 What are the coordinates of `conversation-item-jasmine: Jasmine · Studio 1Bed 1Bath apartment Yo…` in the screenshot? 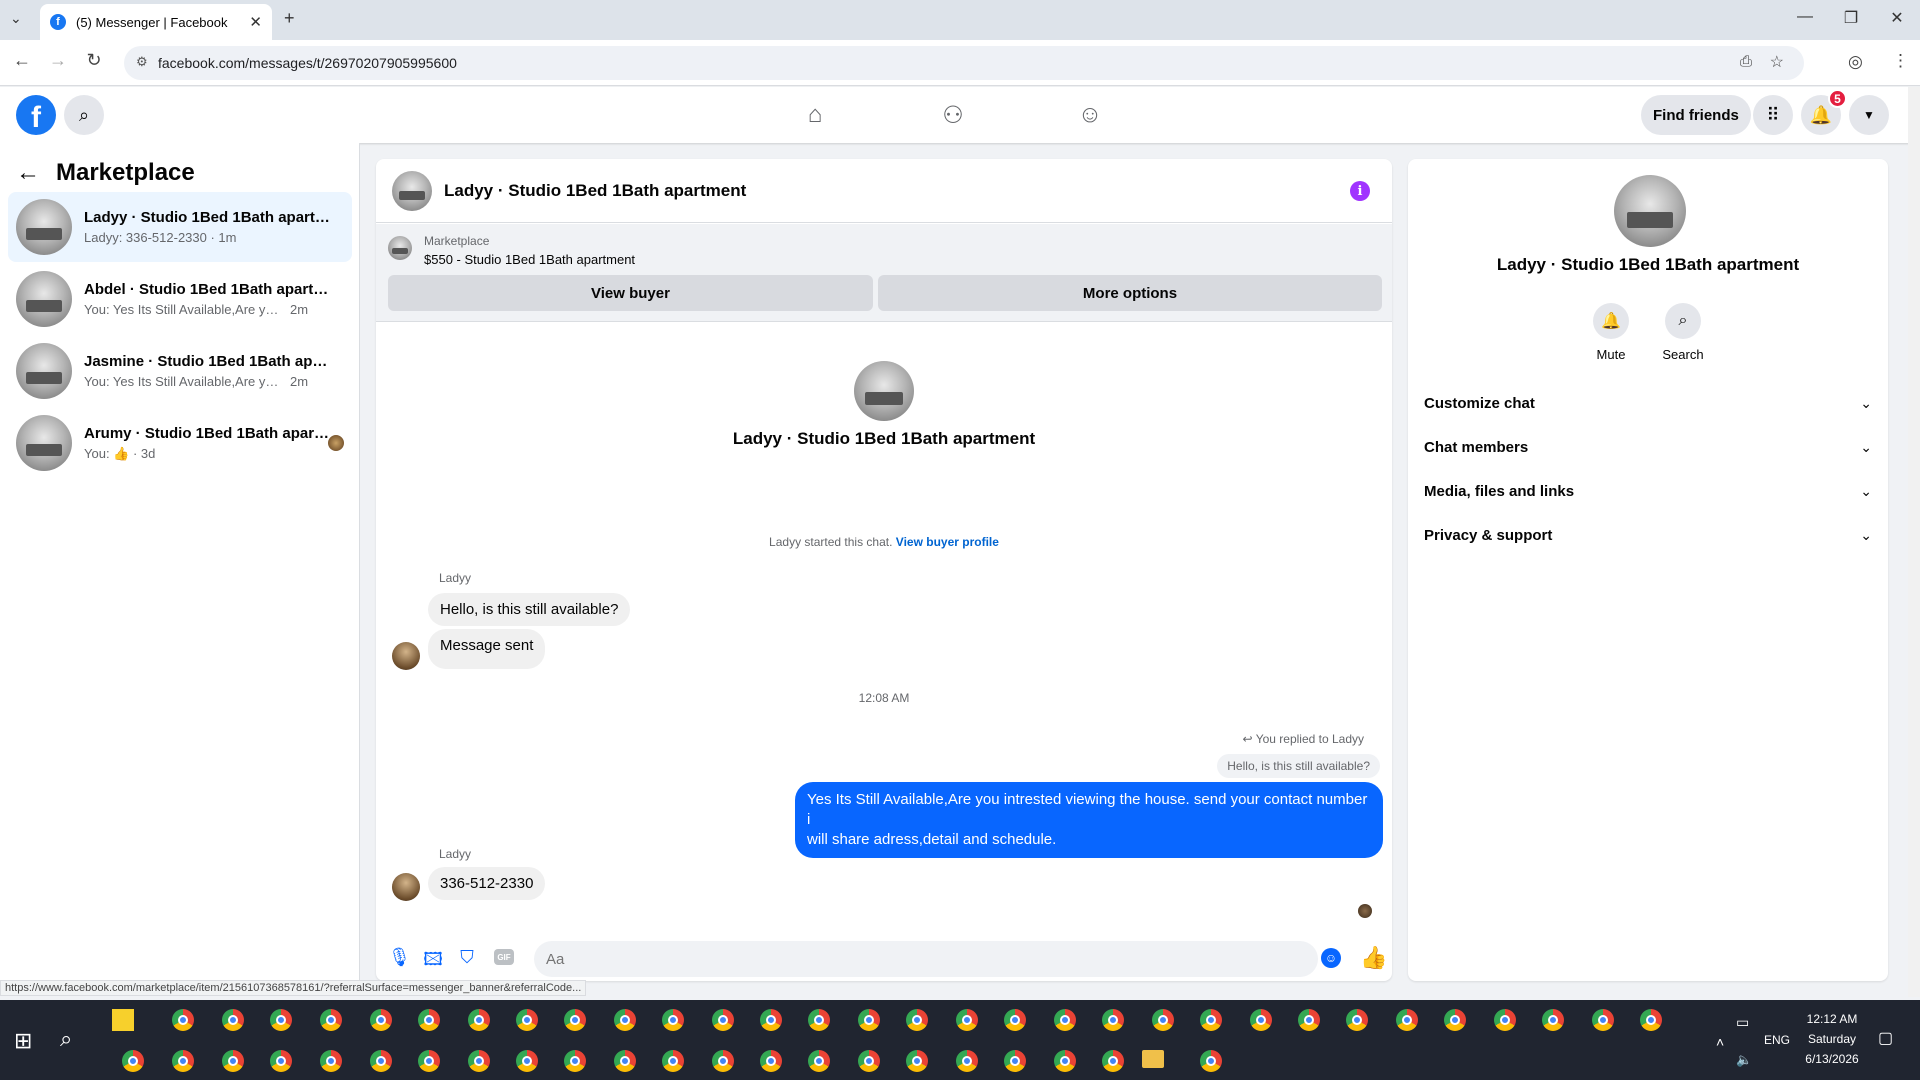 It's located at (180, 371).